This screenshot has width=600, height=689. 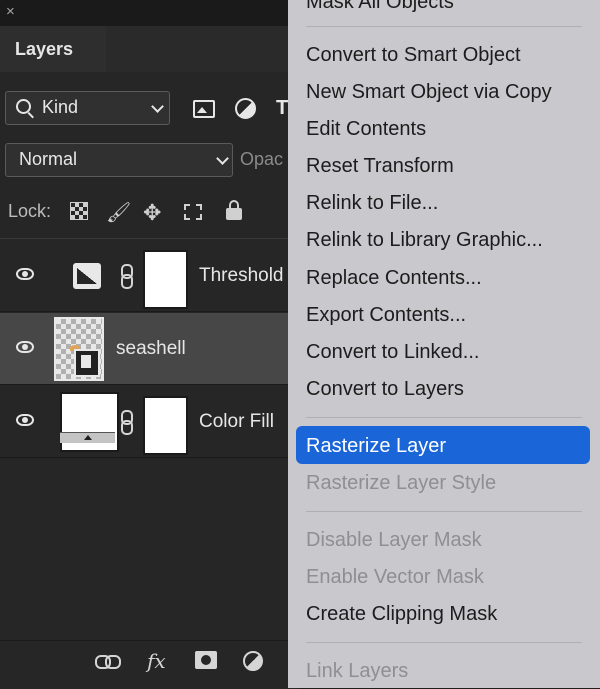 I want to click on lock-pixels-icon, so click(x=79, y=211).